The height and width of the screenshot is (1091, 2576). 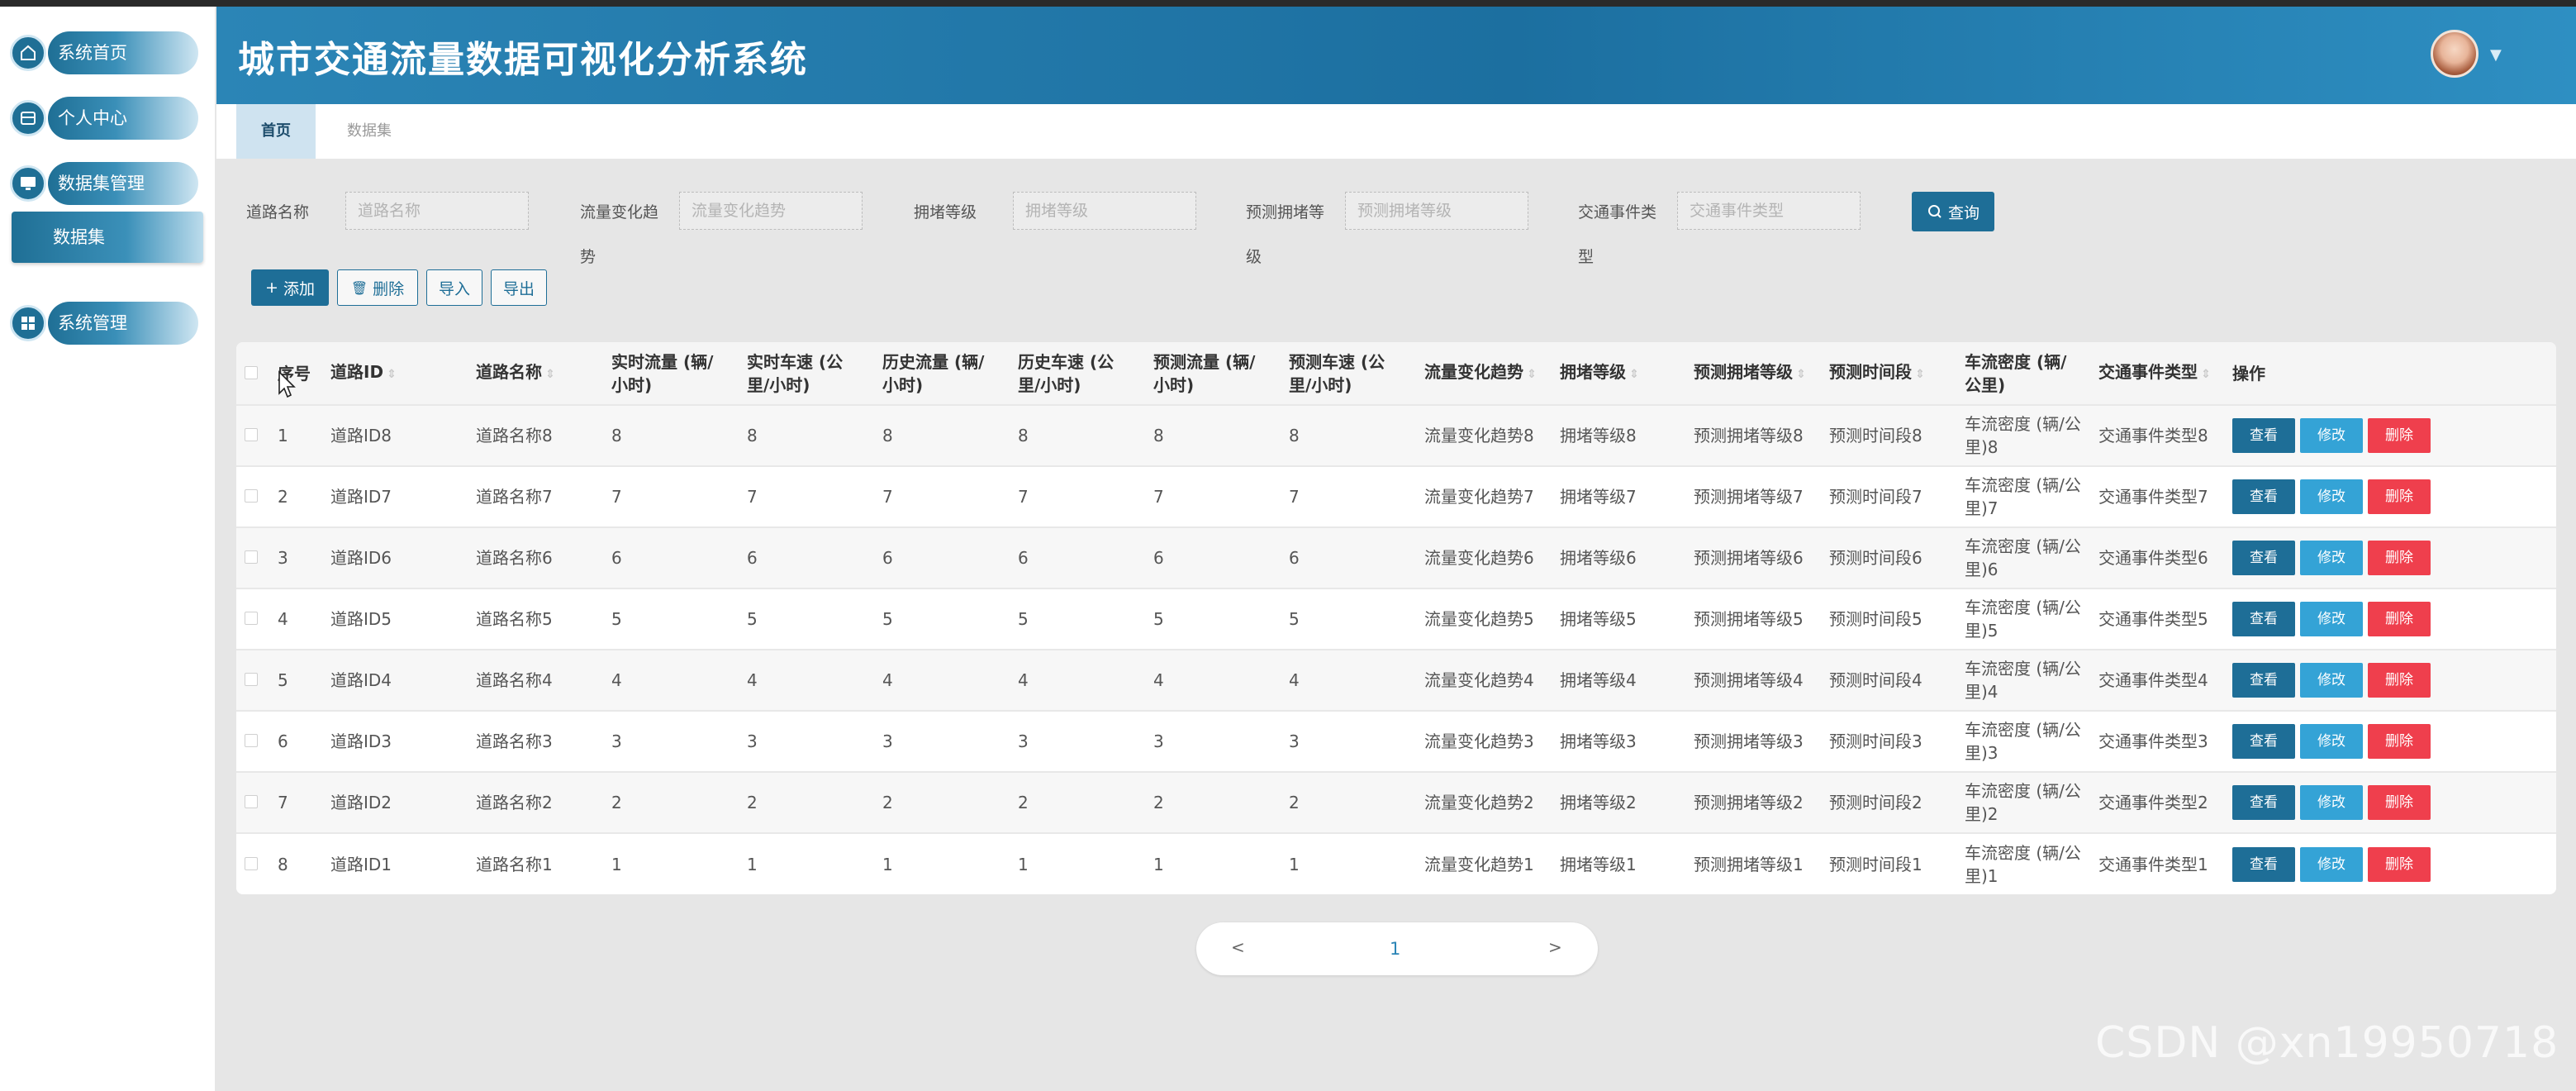 What do you see at coordinates (28, 323) in the screenshot?
I see `grid-icon` at bounding box center [28, 323].